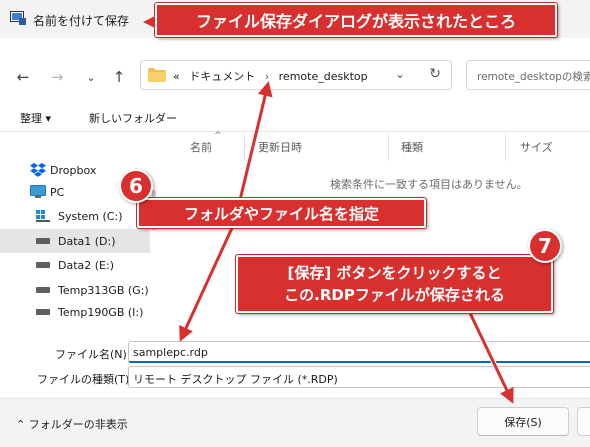 This screenshot has height=447, width=590. Describe the element at coordinates (86, 265) in the screenshot. I see `sidebar-item-label: Data2 (E:)` at that location.